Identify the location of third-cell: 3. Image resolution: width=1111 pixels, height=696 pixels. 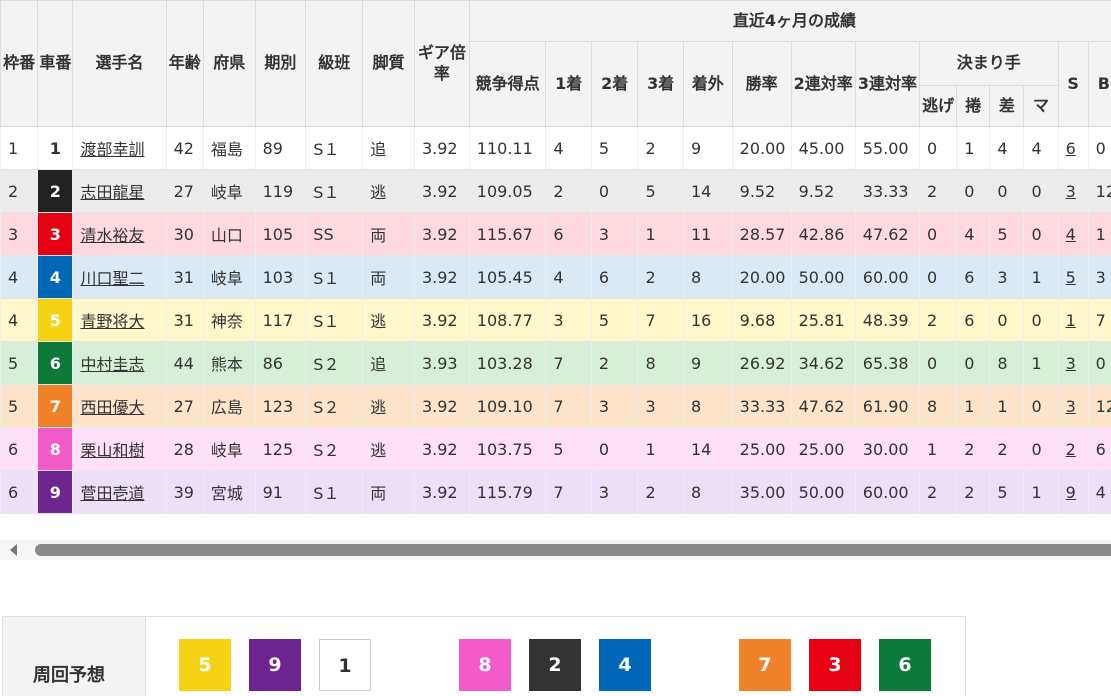
(660, 406).